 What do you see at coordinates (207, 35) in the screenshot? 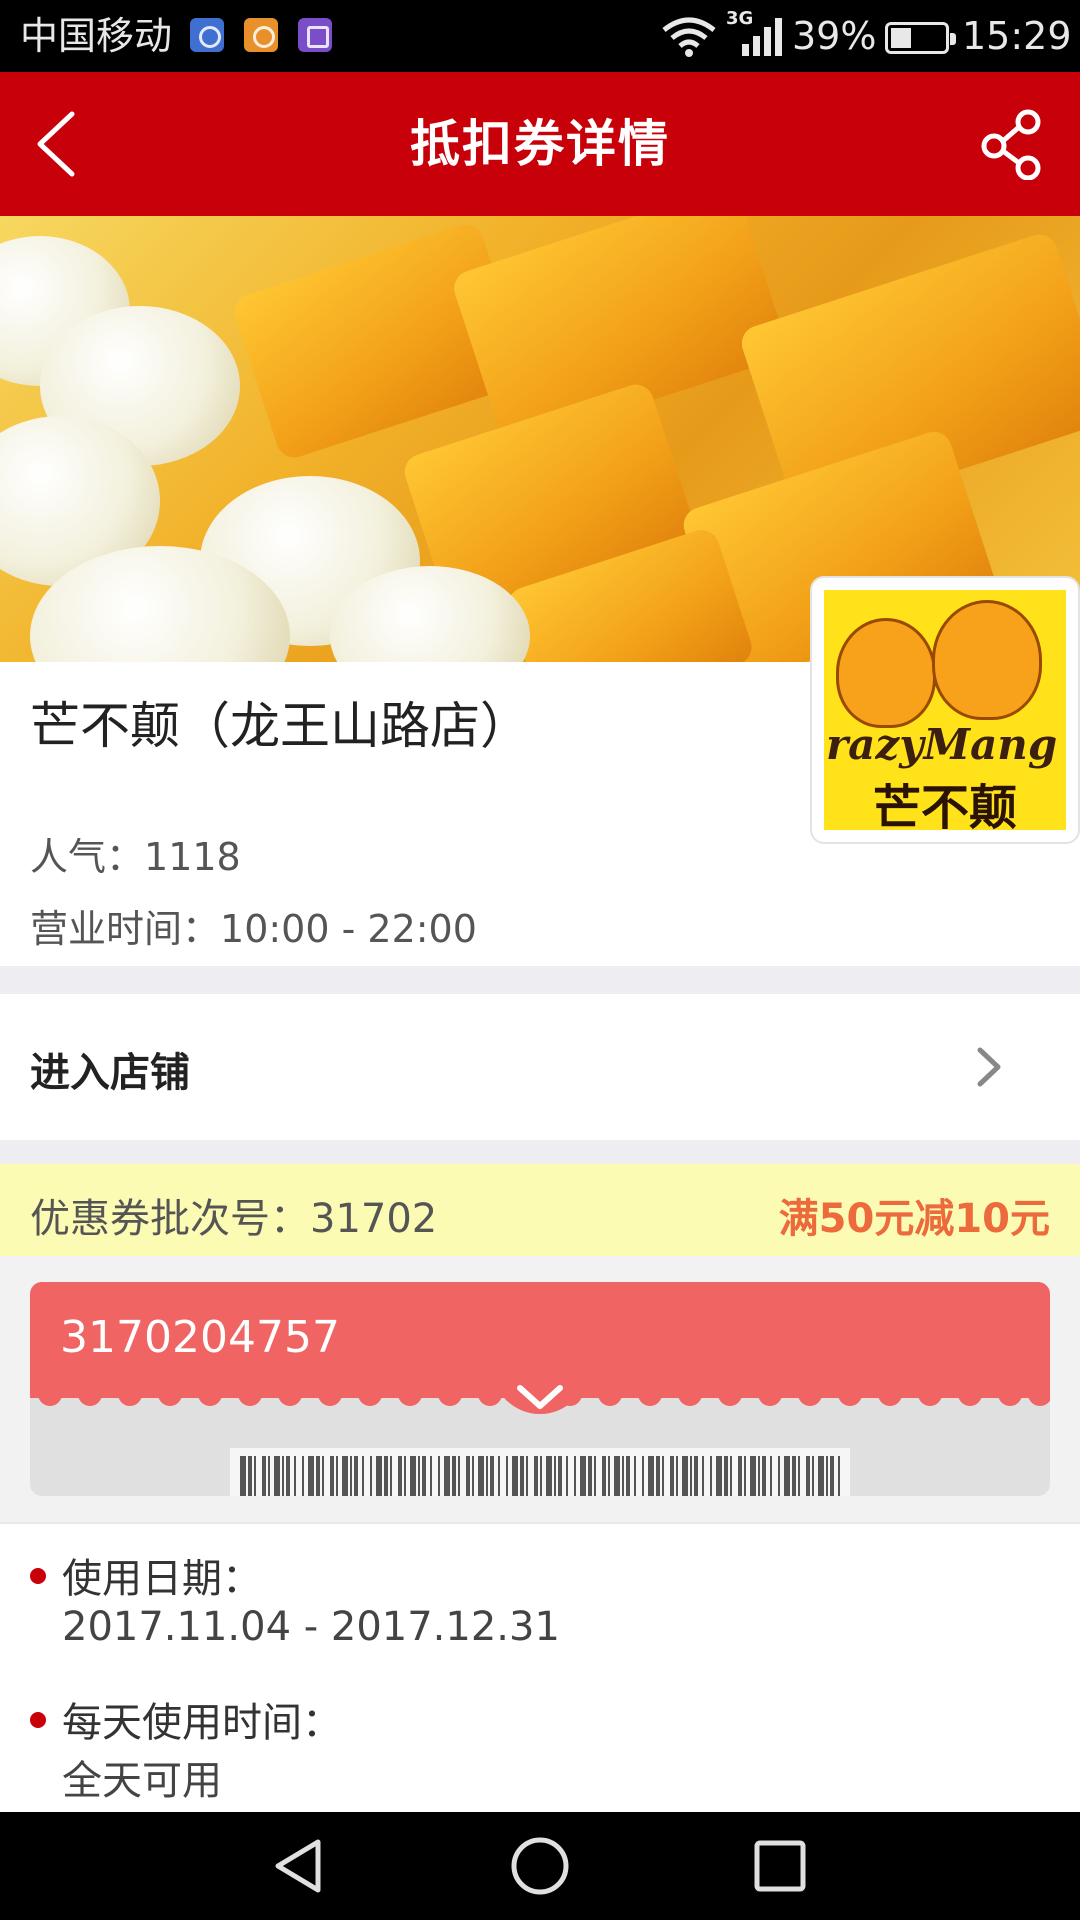
I see `maps-icon` at bounding box center [207, 35].